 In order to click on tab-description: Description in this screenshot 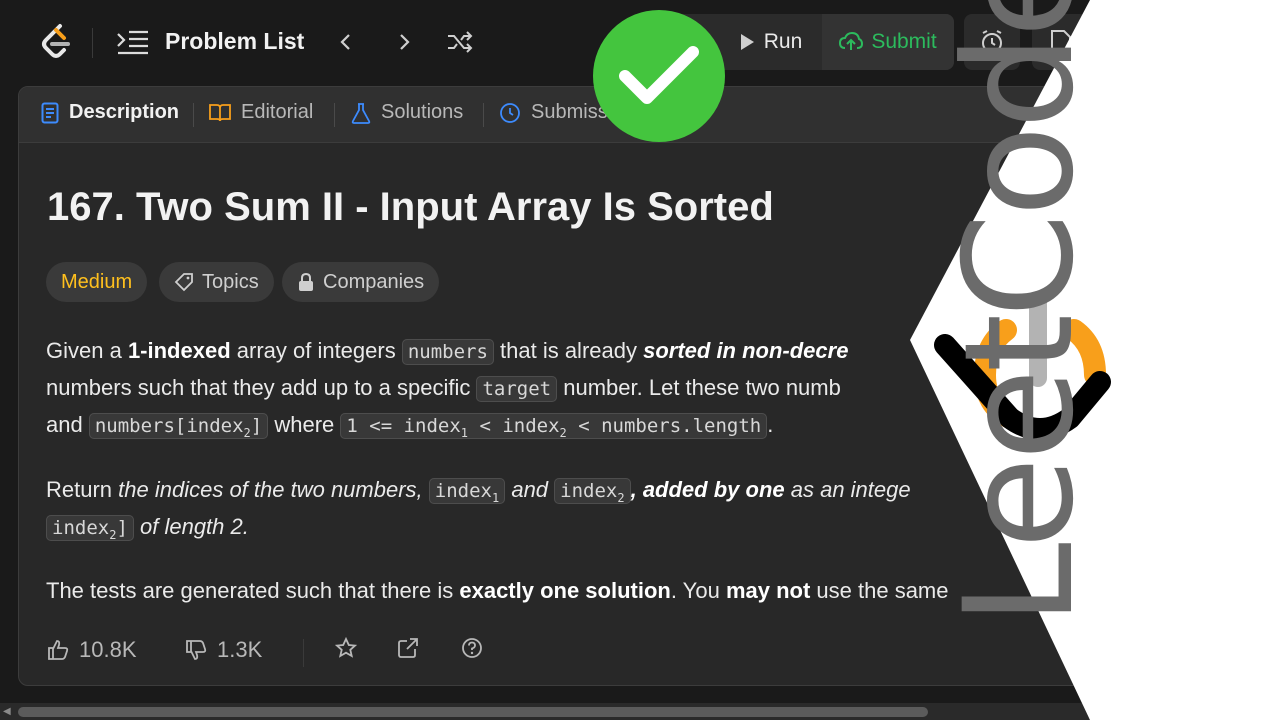, I will do `click(110, 112)`.